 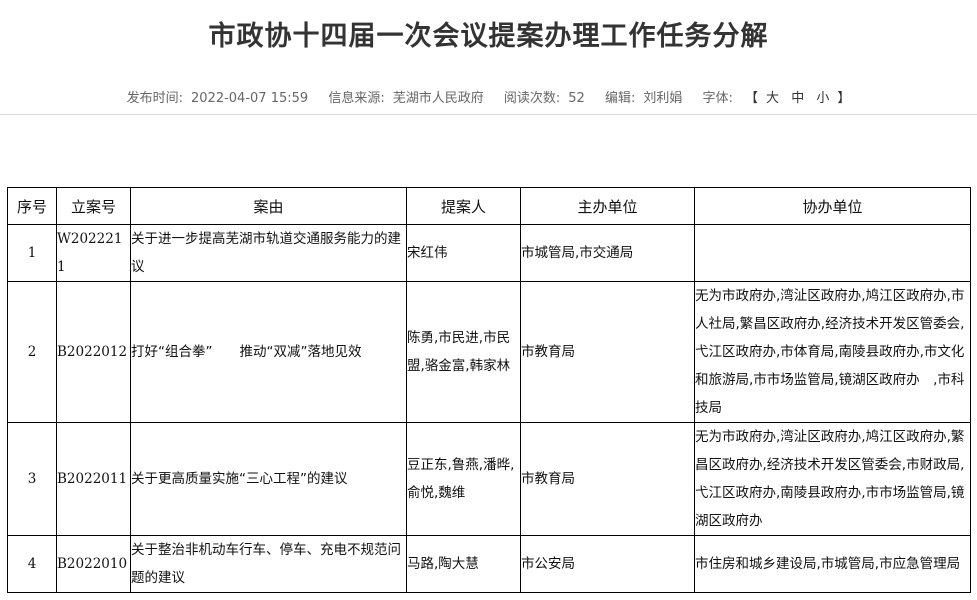 I want to click on cell-proposer: 陈勇,市民进,市民盟,骆金富,韩家林, so click(x=463, y=352).